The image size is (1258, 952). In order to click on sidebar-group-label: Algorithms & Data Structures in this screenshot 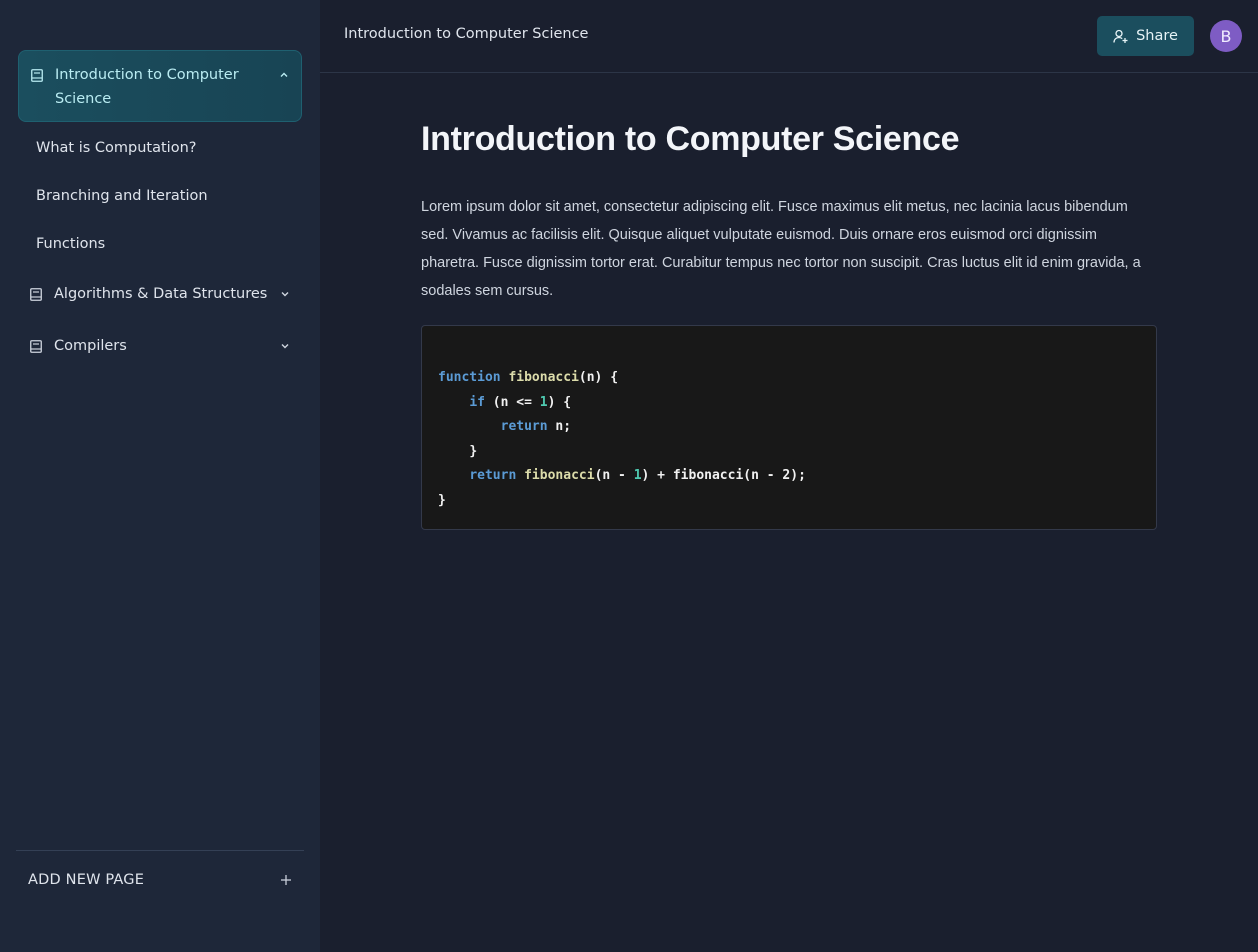, I will do `click(161, 294)`.